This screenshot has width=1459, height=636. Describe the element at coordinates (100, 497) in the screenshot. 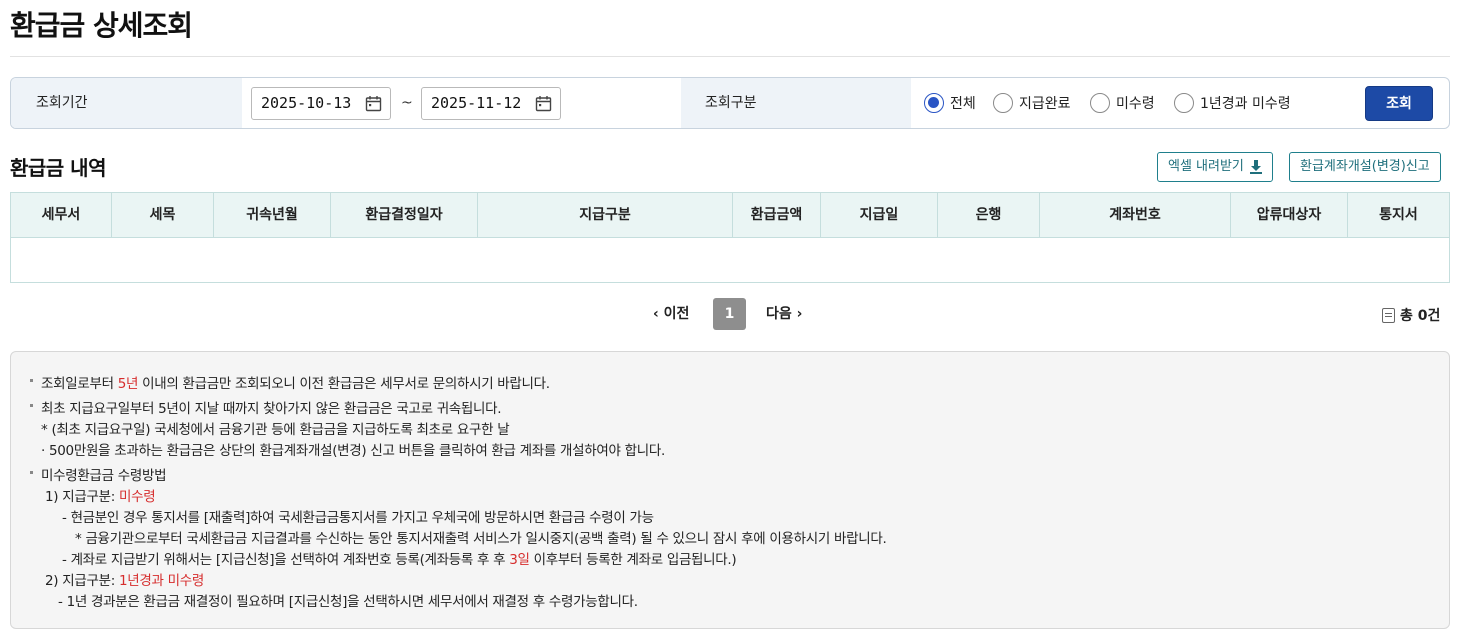

I see `notice-line: 1) 지급구분: 미수령` at that location.